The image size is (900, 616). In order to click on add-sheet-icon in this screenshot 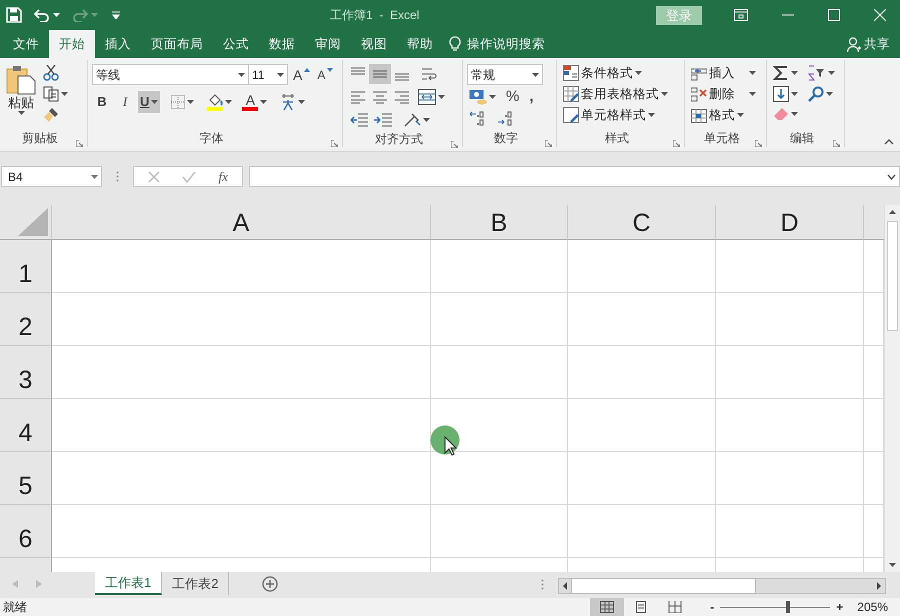, I will do `click(270, 584)`.